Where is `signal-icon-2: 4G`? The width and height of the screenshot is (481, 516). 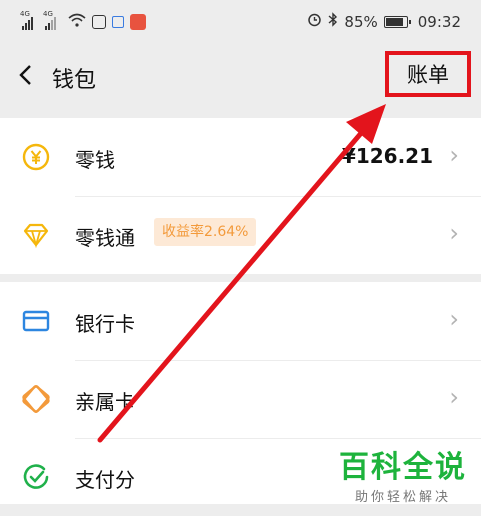 signal-icon-2: 4G is located at coordinates (49, 20).